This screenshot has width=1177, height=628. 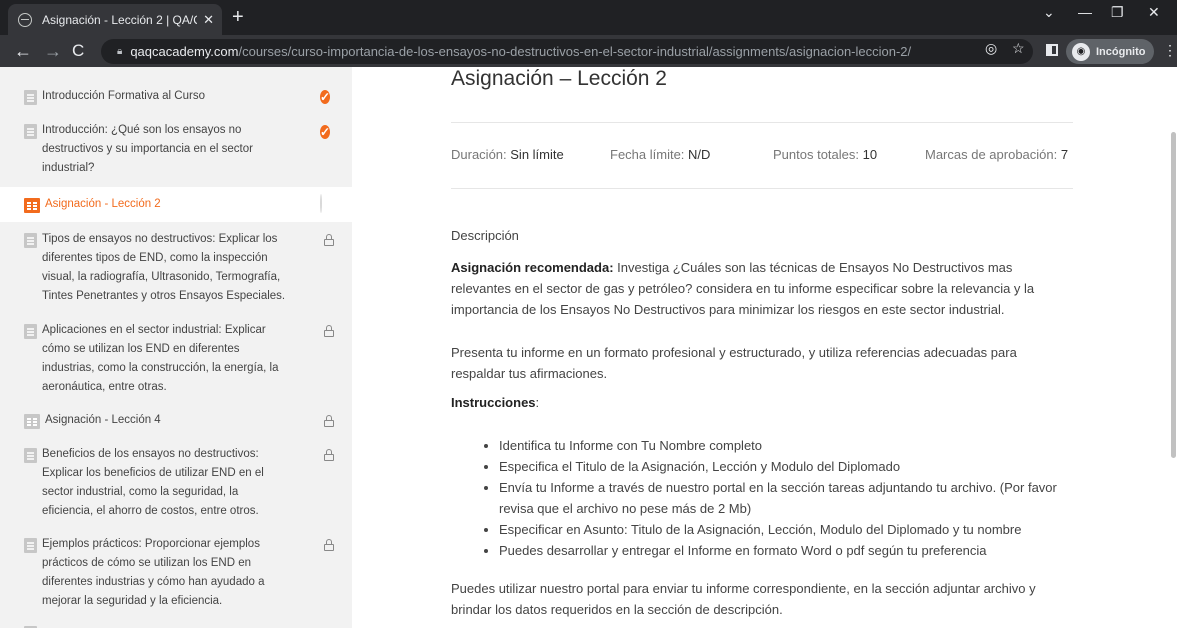 I want to click on lesson-label: Introducción Formativa al Curso, so click(x=123, y=96).